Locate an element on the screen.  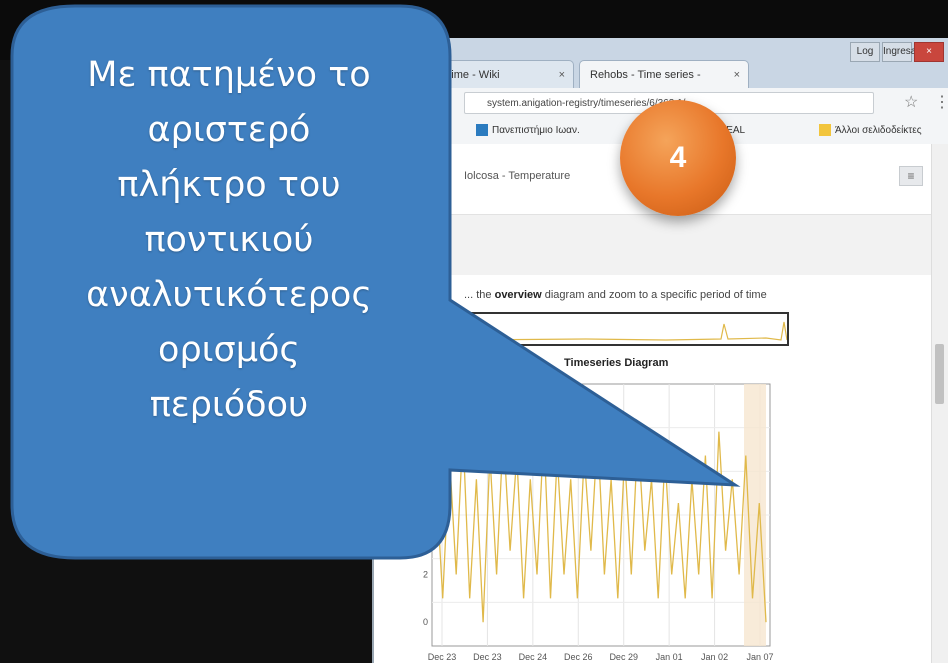
callout-line: αναλυτικότερος is located at coordinates (229, 295).